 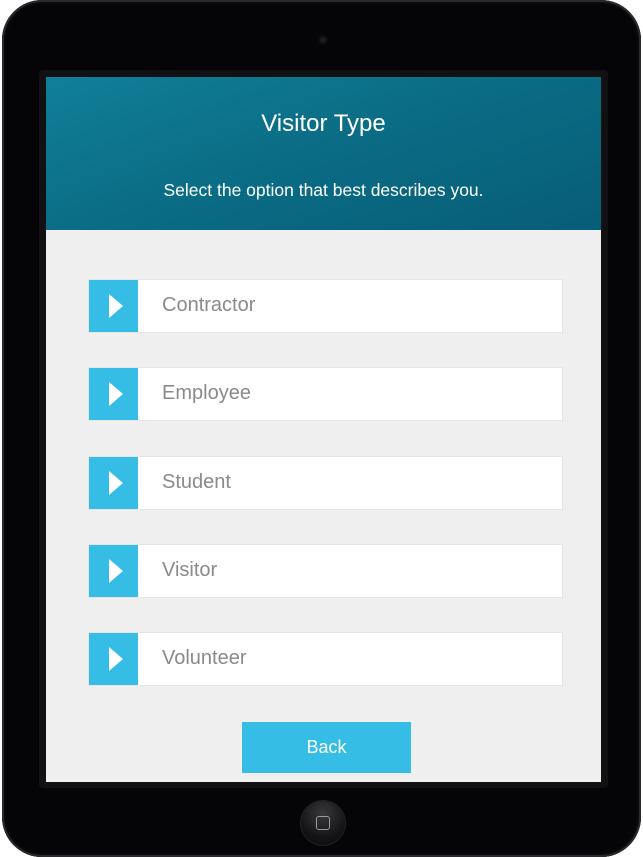 What do you see at coordinates (325, 659) in the screenshot?
I see `option-volunteer: Volunteer` at bounding box center [325, 659].